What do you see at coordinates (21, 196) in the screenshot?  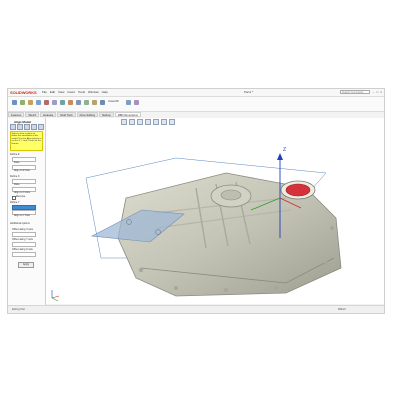 I see `reverse-label: Reverse` at bounding box center [21, 196].